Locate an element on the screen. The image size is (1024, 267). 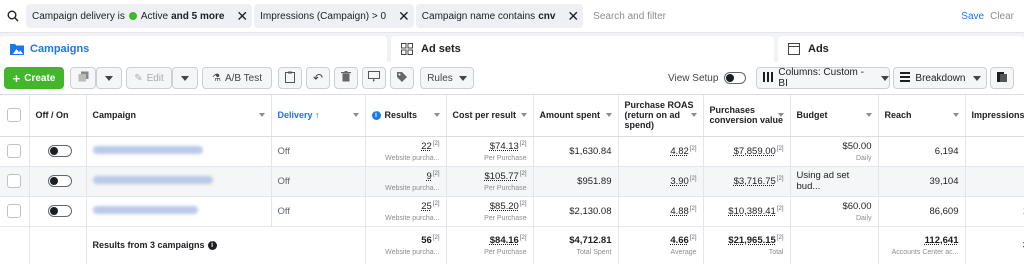
search-input: Search and filter is located at coordinates (777, 16).